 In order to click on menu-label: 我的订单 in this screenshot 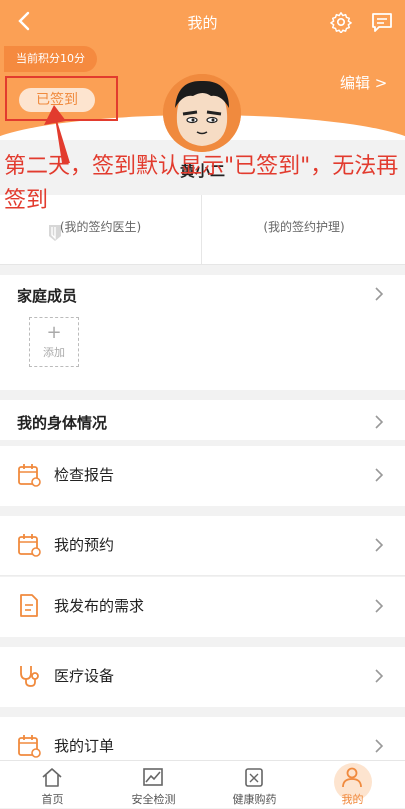, I will do `click(84, 746)`.